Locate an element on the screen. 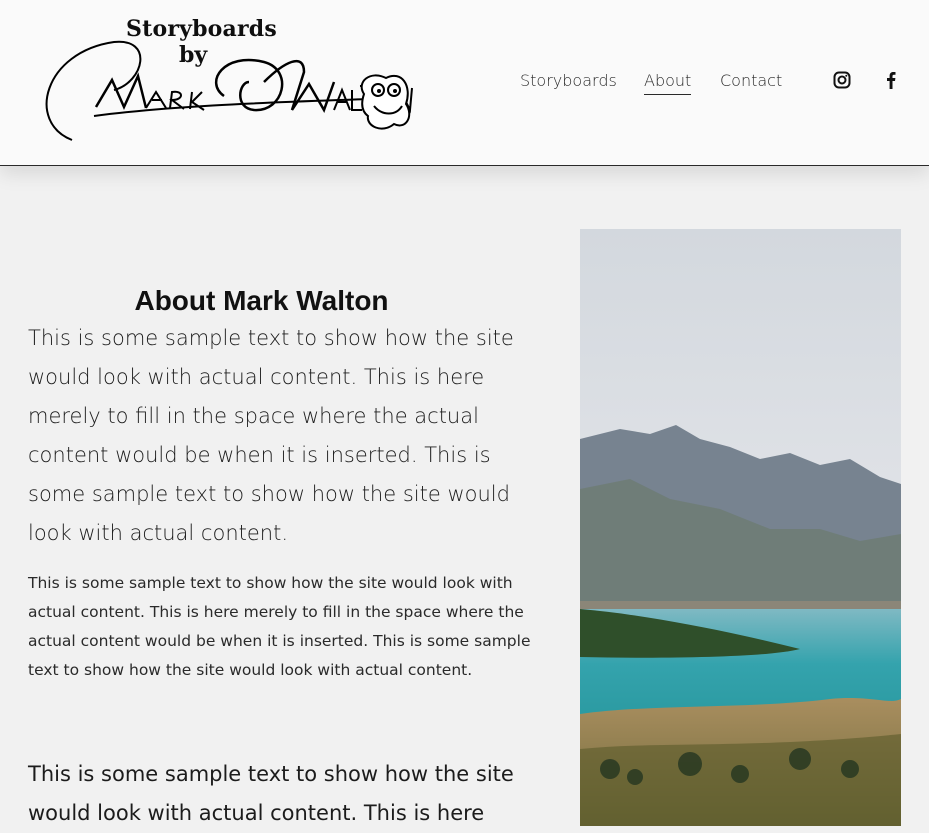 The width and height of the screenshot is (929, 833). nav-link-about: About is located at coordinates (668, 83).